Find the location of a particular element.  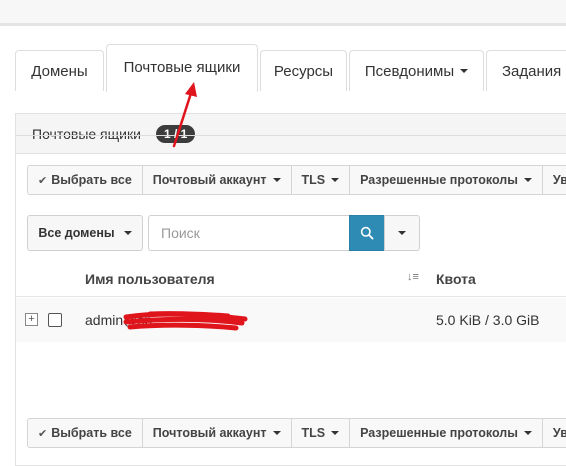

tab-aliases-label: Псевдонимы is located at coordinates (409, 71).